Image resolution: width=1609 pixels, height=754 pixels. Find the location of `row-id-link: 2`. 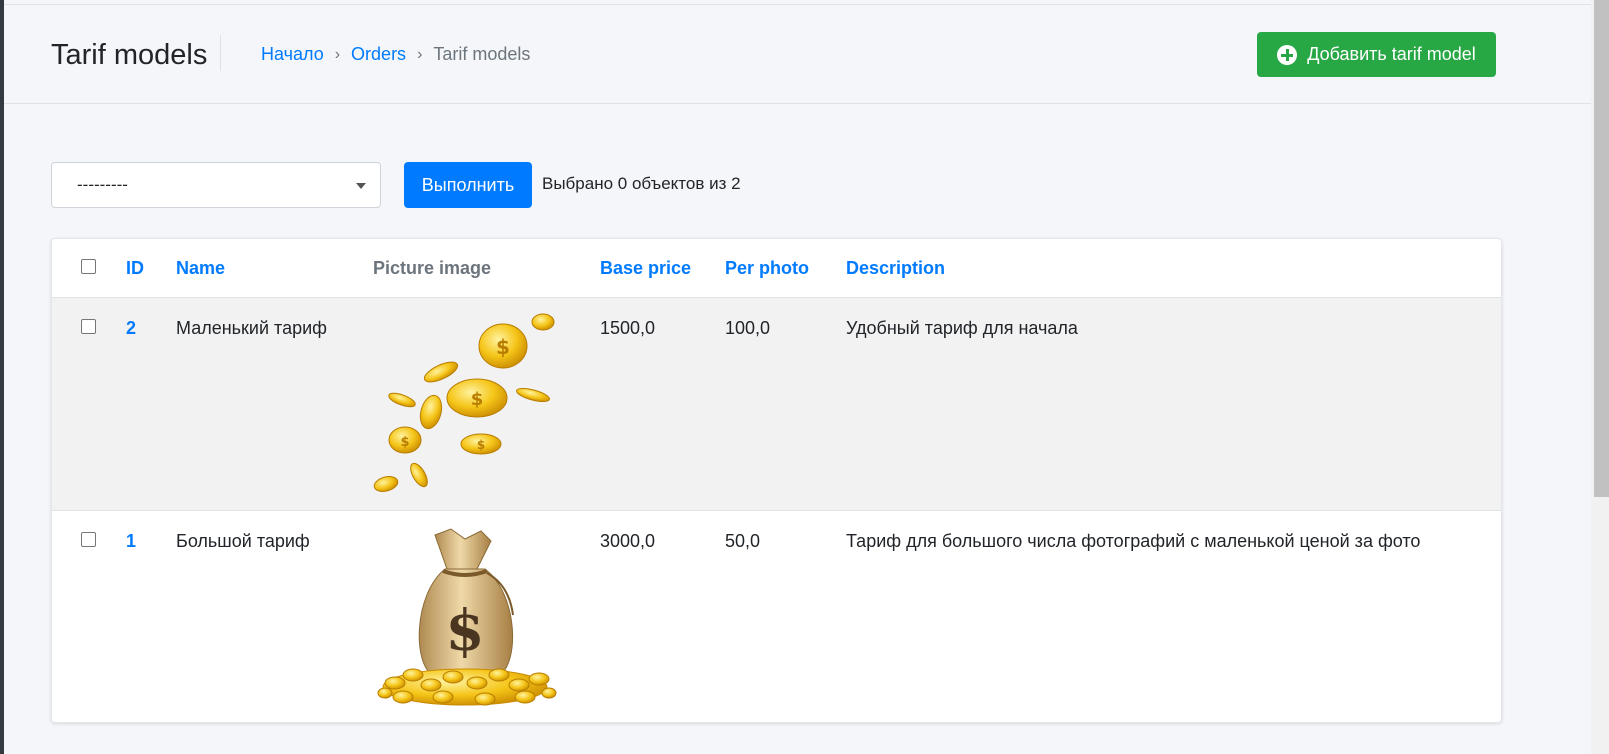

row-id-link: 2 is located at coordinates (131, 328).